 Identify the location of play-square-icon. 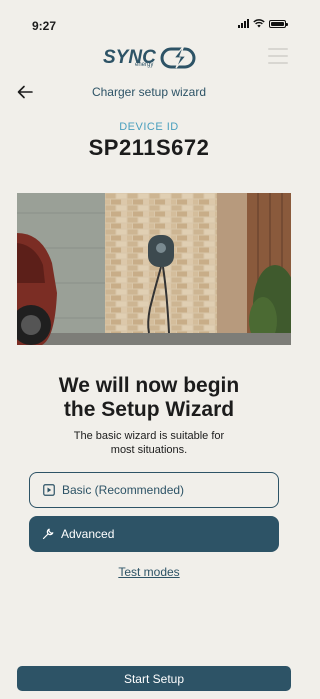
(49, 490).